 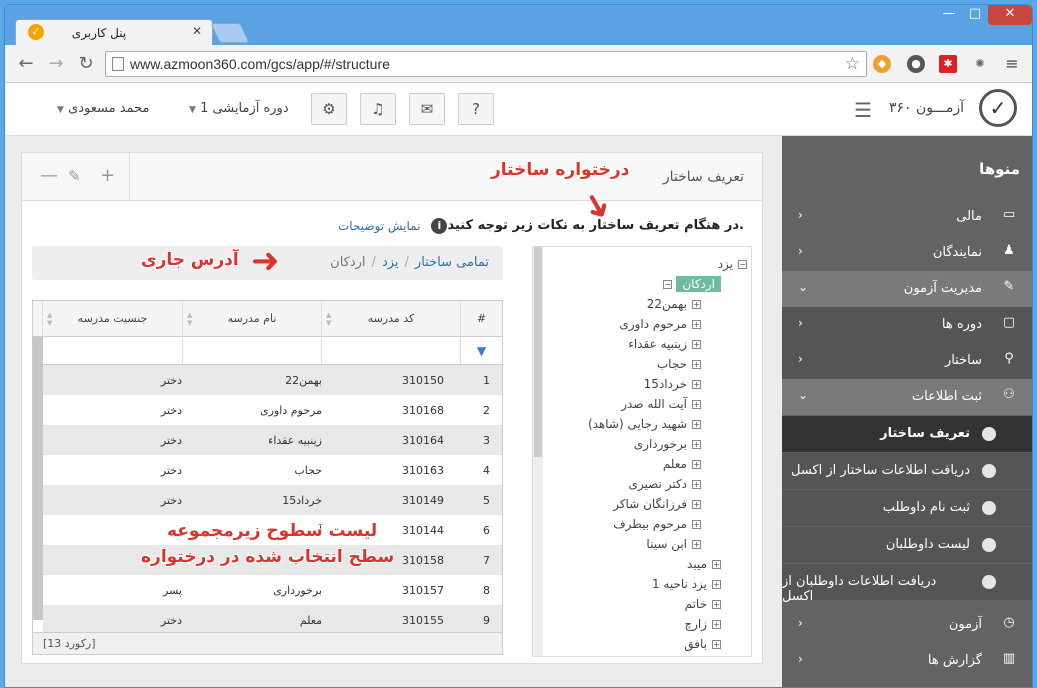 What do you see at coordinates (26, 63) in the screenshot?
I see `back-arrow-icon: ←` at bounding box center [26, 63].